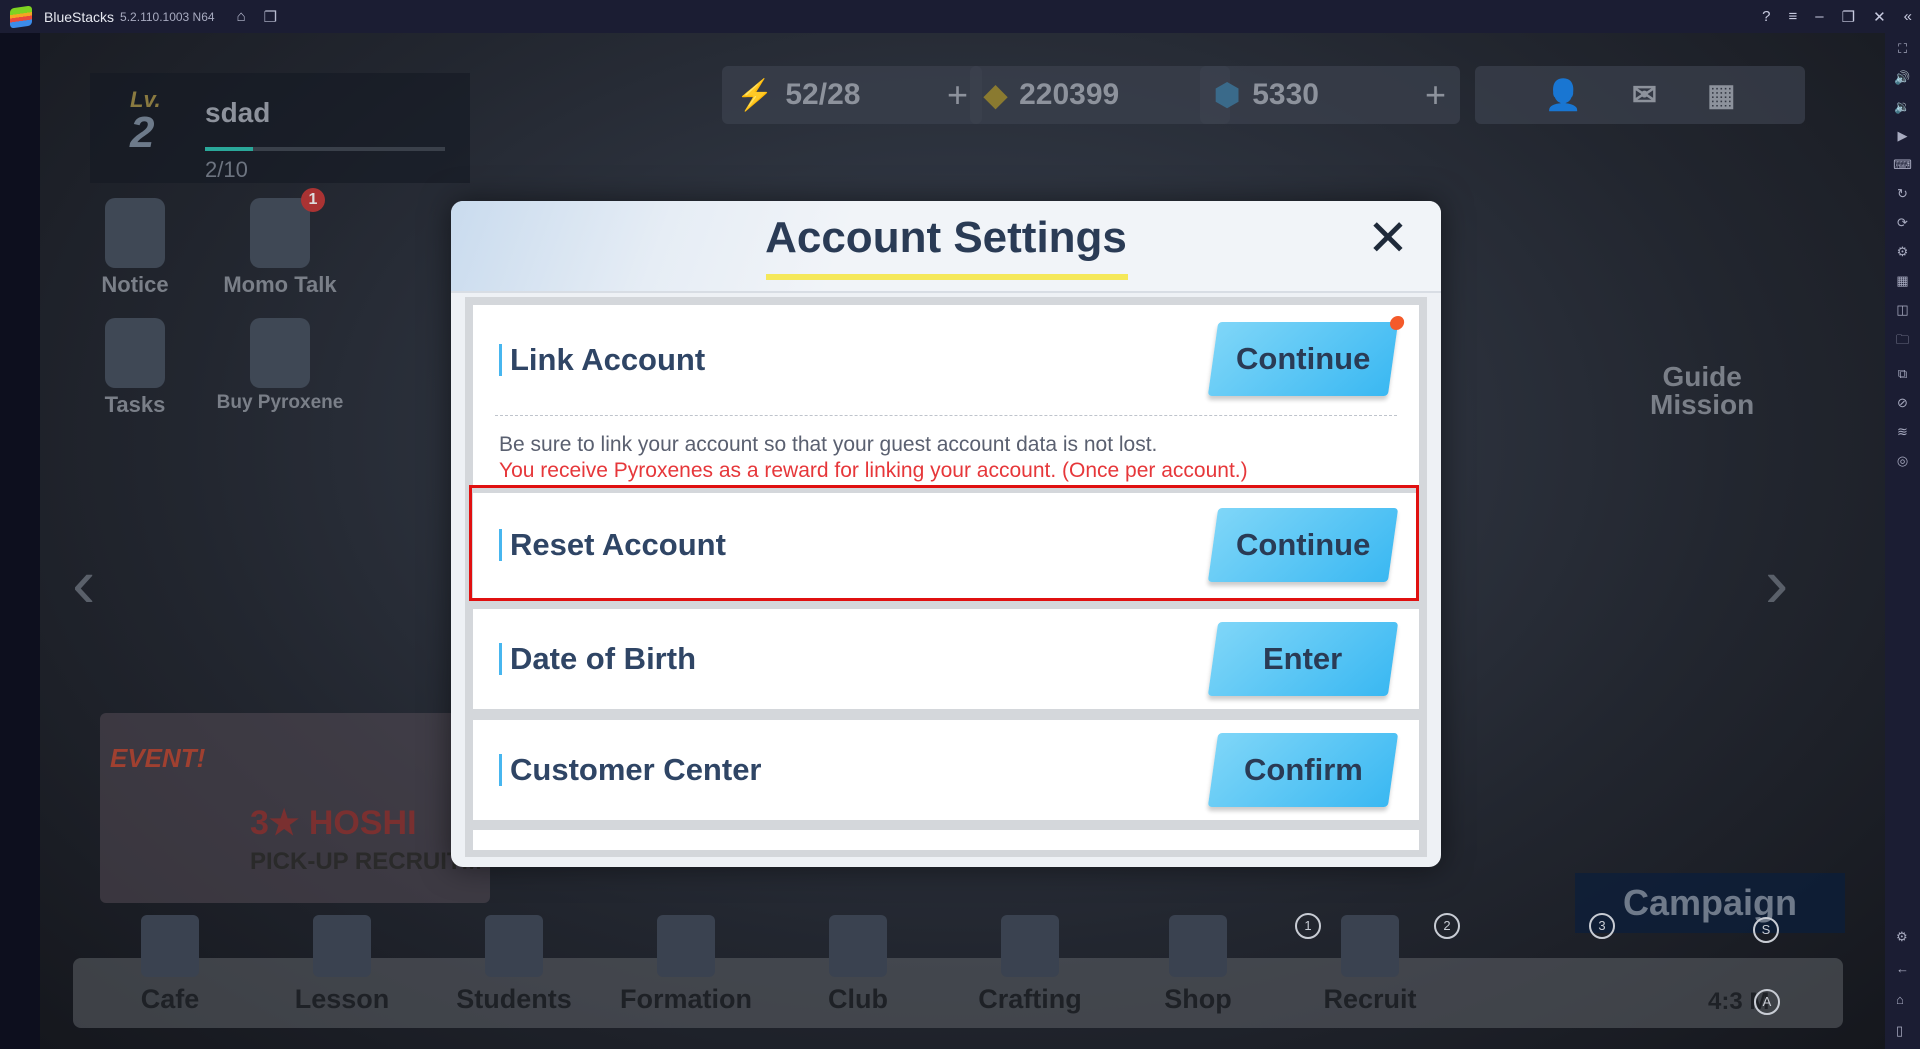  I want to click on back-icon: ←, so click(1902, 968).